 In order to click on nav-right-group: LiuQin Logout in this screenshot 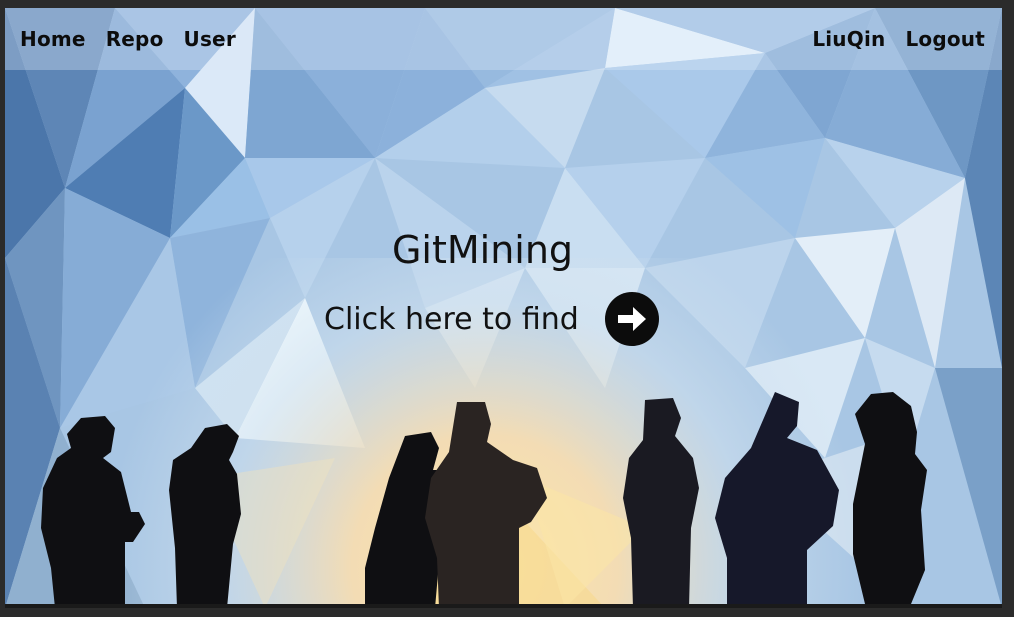, I will do `click(898, 39)`.